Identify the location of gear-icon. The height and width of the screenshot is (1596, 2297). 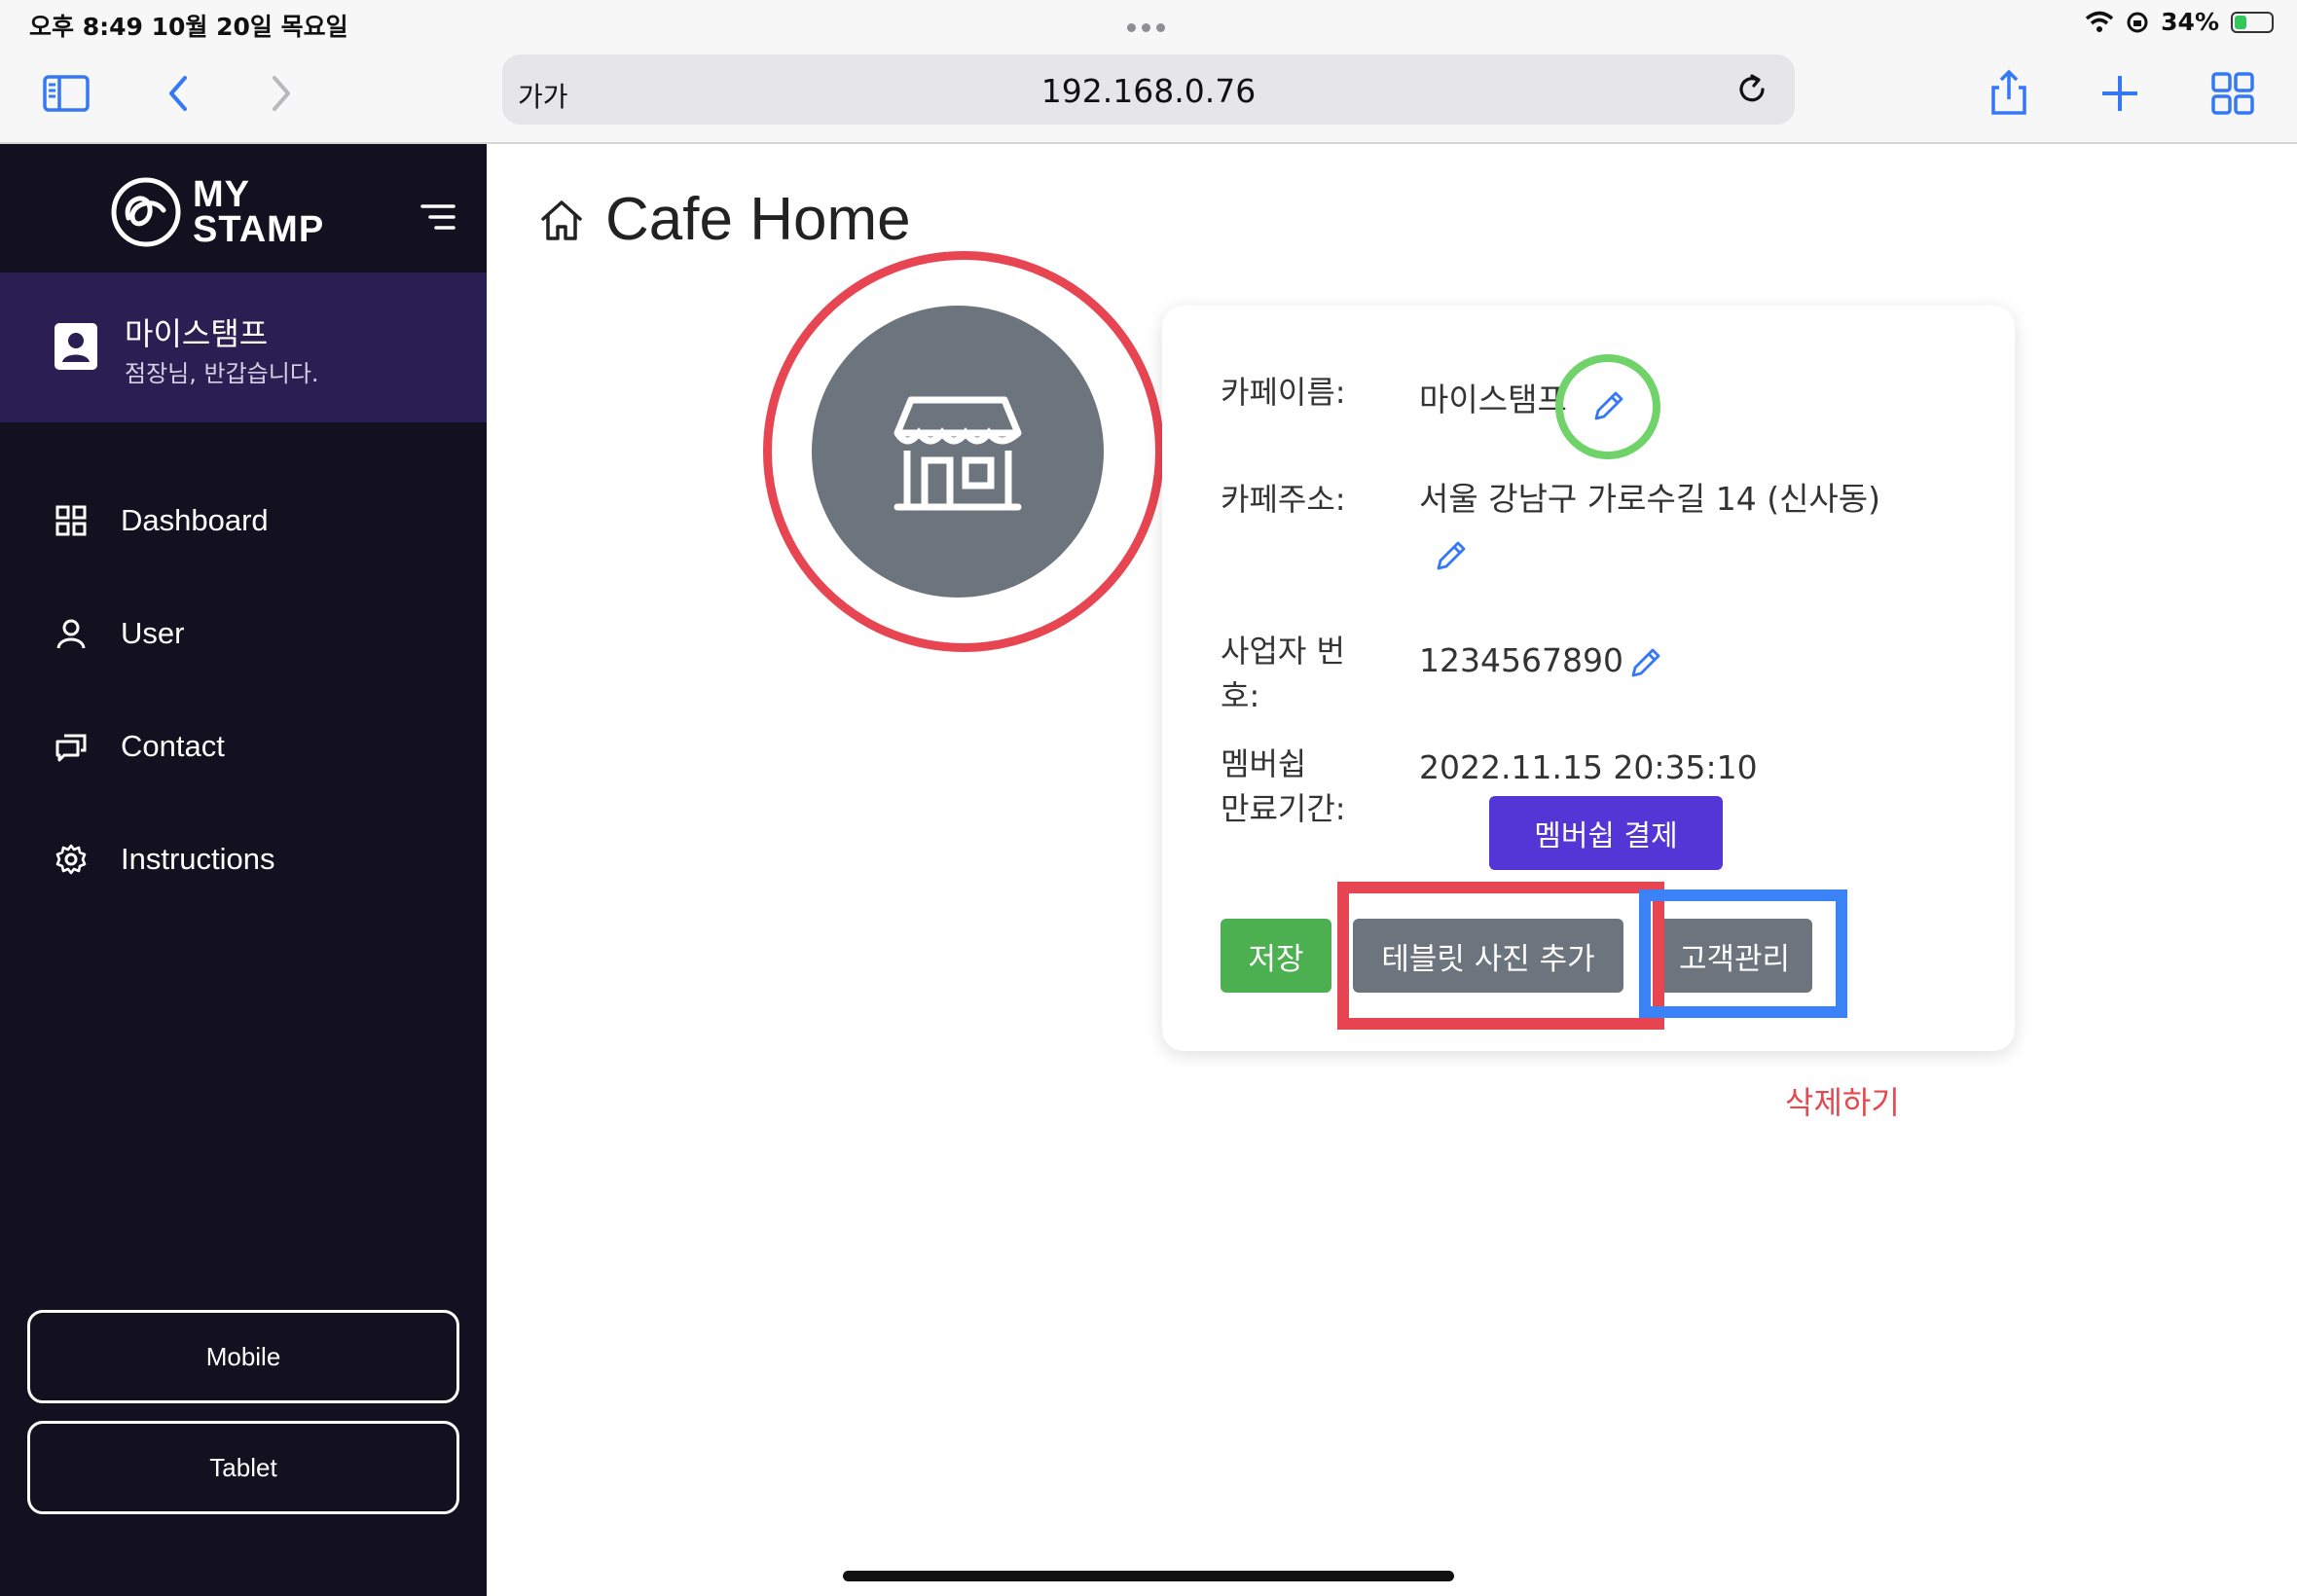
(71, 859).